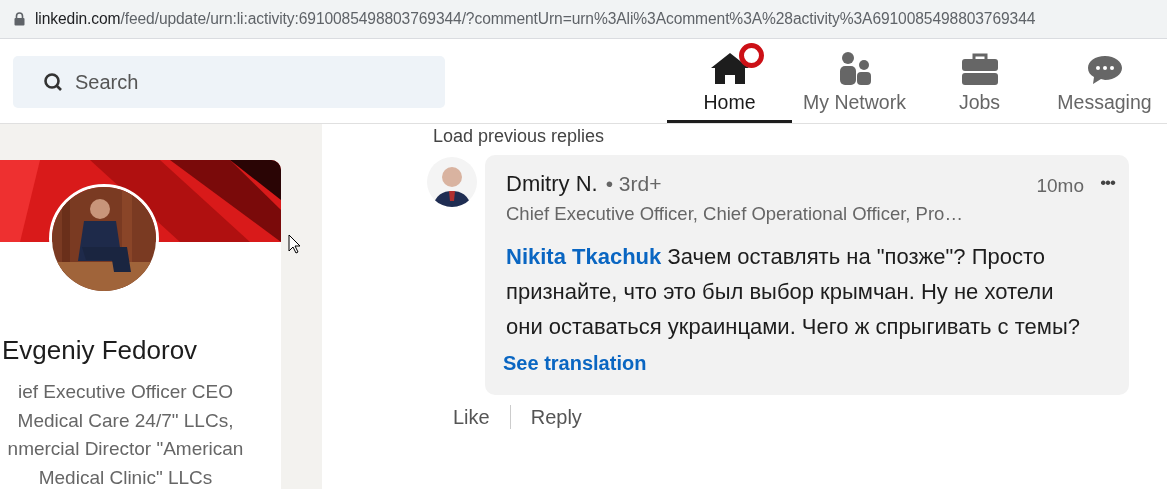  Describe the element at coordinates (556, 417) in the screenshot. I see `action-link: Reply` at that location.